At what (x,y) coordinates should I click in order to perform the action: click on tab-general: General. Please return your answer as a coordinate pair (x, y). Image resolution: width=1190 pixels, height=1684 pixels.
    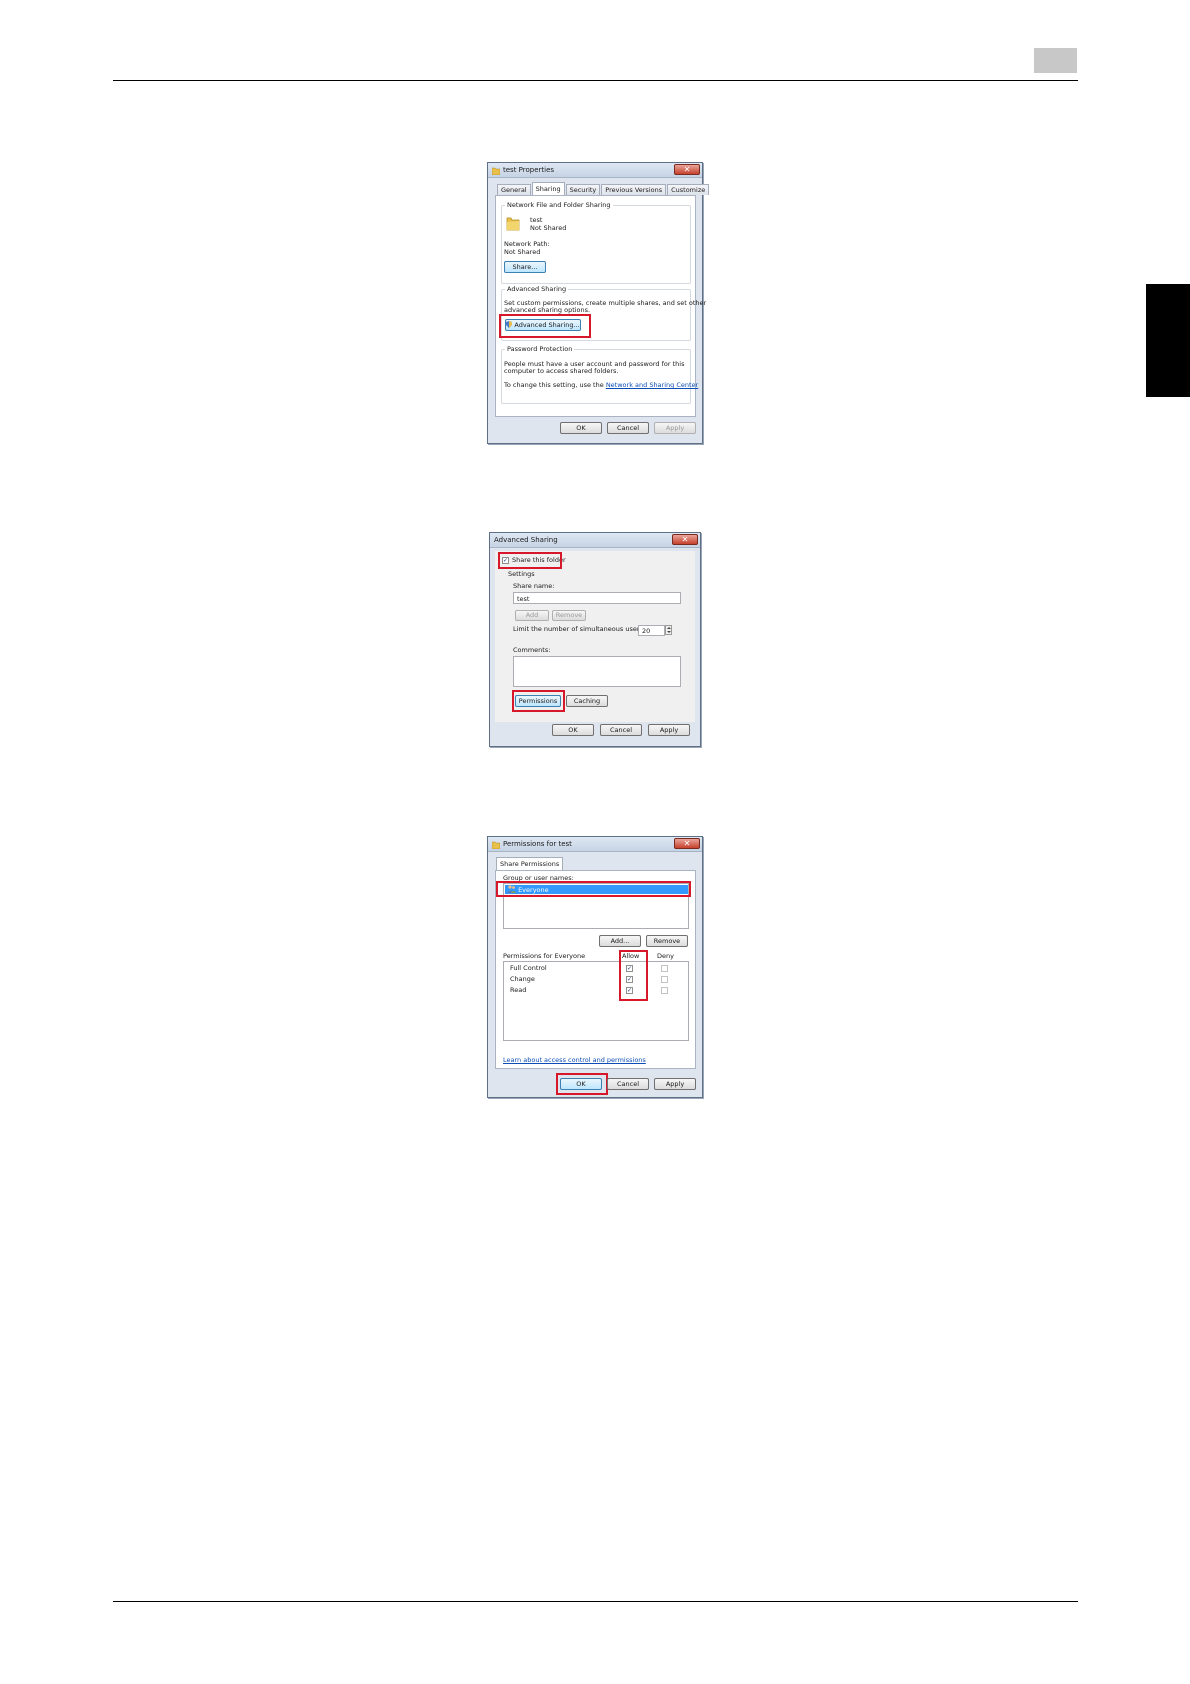
    Looking at the image, I should click on (514, 189).